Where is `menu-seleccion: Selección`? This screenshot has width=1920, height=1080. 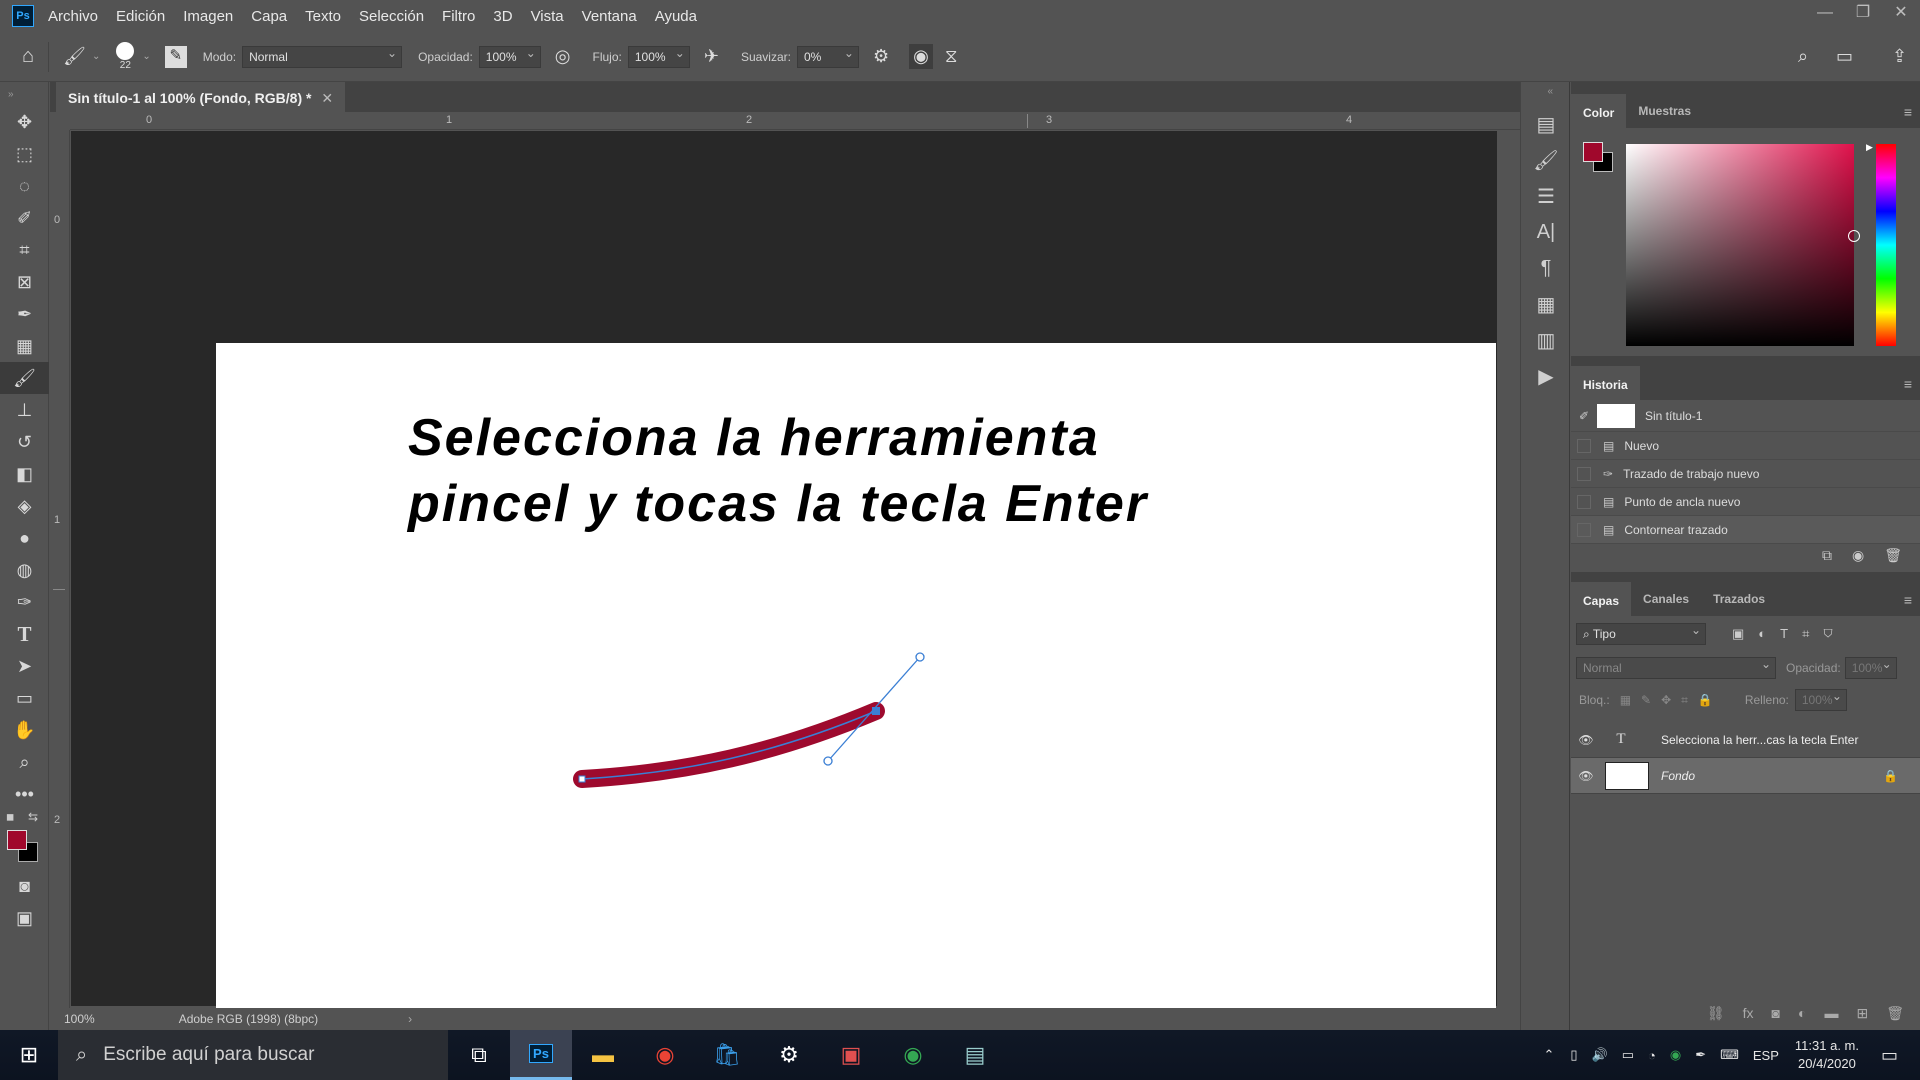 menu-seleccion: Selección is located at coordinates (391, 16).